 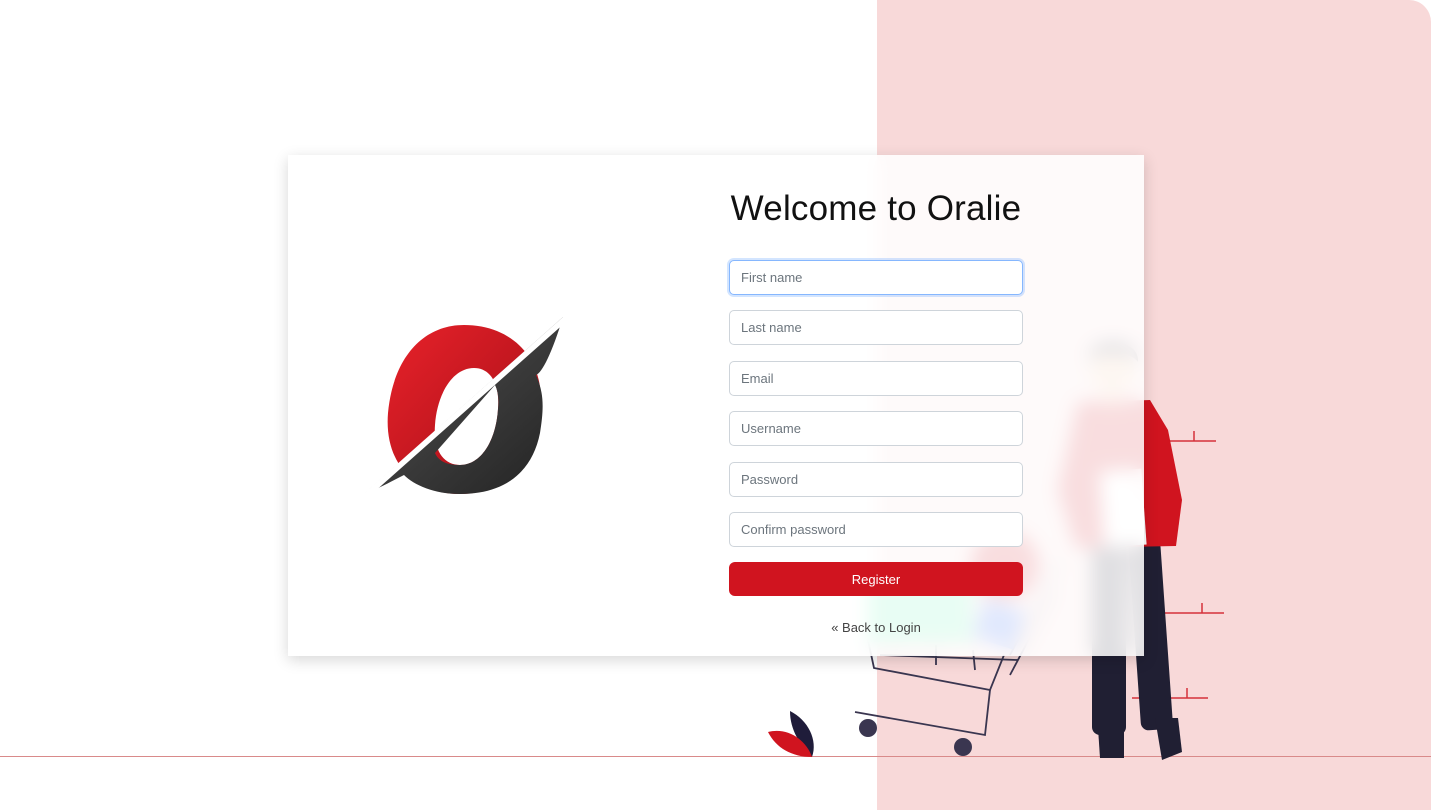 What do you see at coordinates (876, 378) in the screenshot?
I see `email-field` at bounding box center [876, 378].